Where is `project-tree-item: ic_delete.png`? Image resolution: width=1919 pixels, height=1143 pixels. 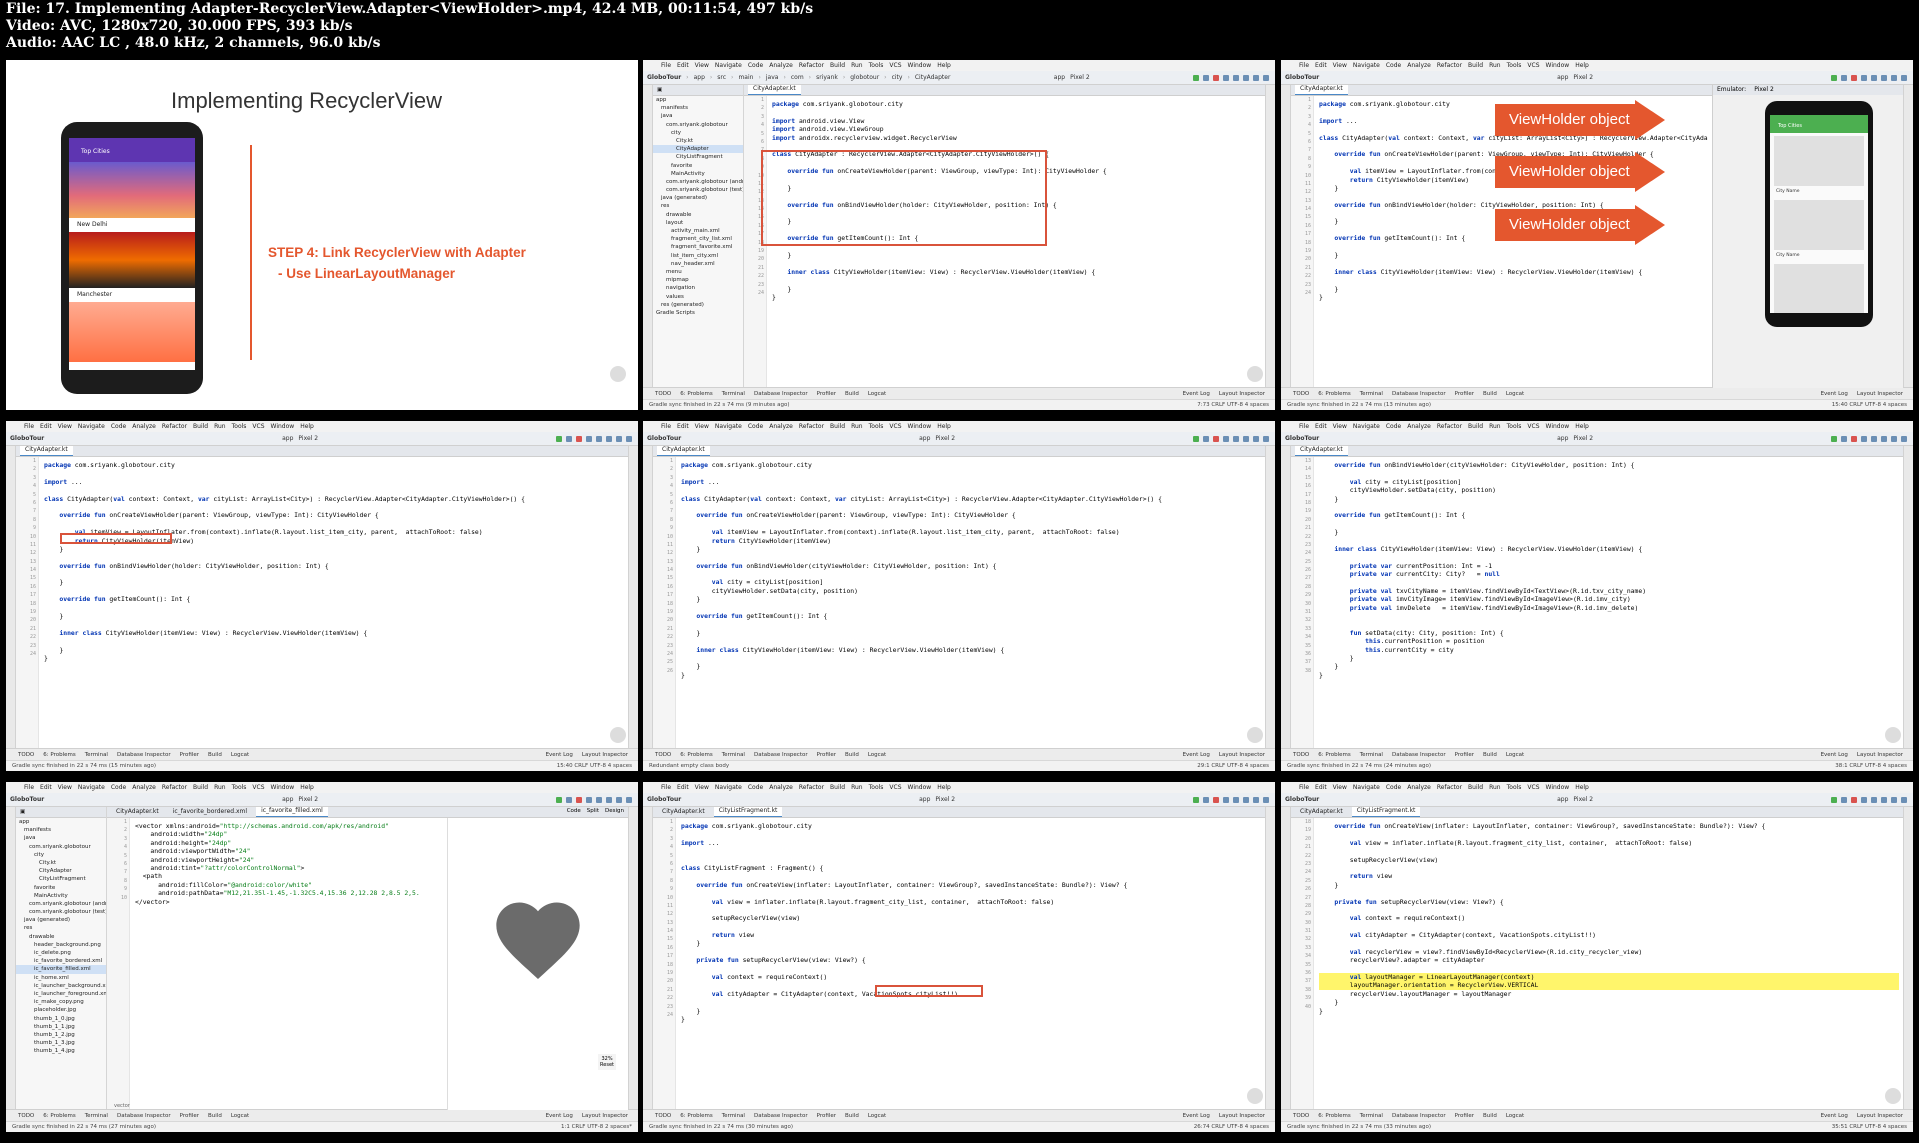 project-tree-item: ic_delete.png is located at coordinates (61, 953).